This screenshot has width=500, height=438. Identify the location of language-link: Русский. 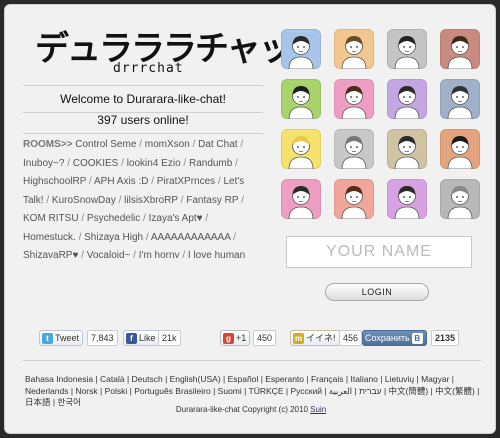
(306, 391).